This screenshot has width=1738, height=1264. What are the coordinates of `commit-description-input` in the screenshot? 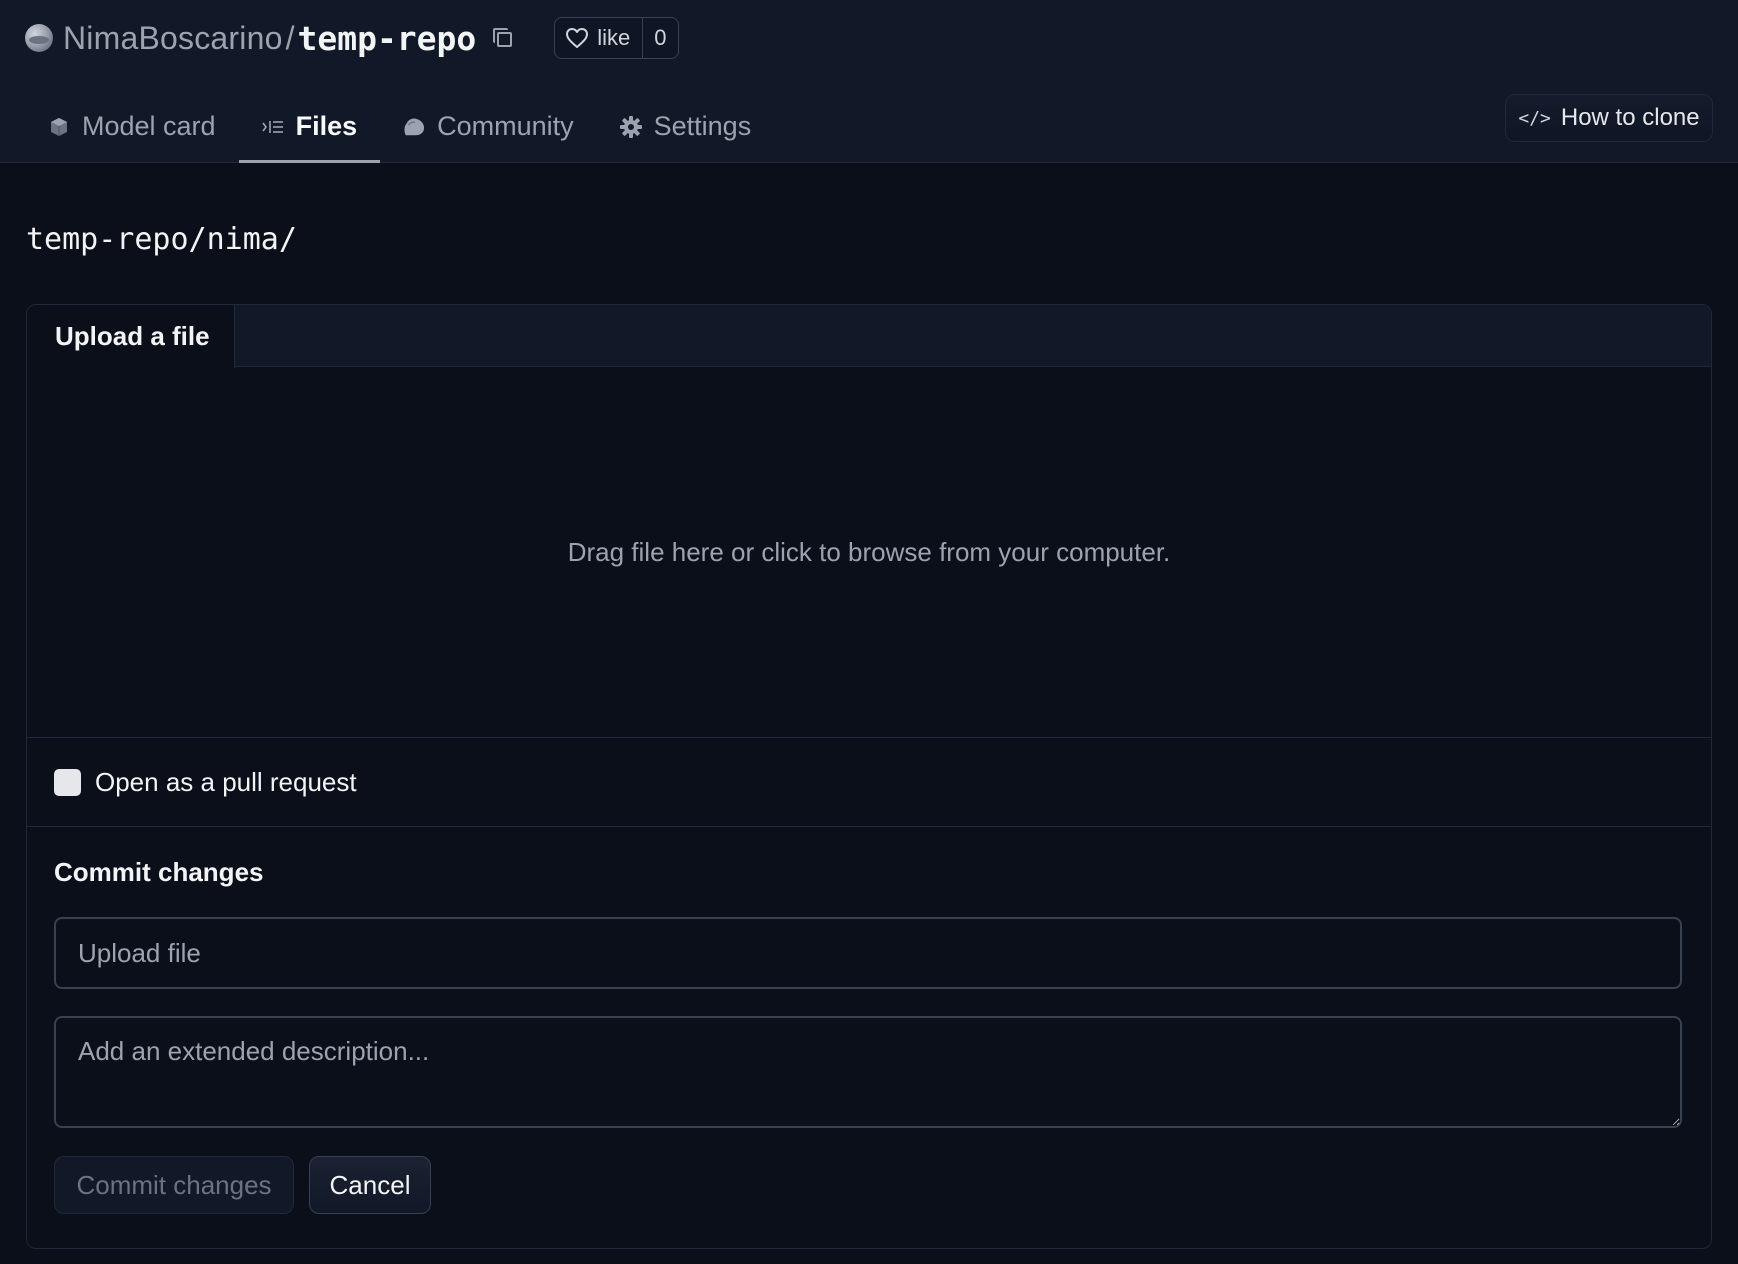 It's located at (868, 1072).